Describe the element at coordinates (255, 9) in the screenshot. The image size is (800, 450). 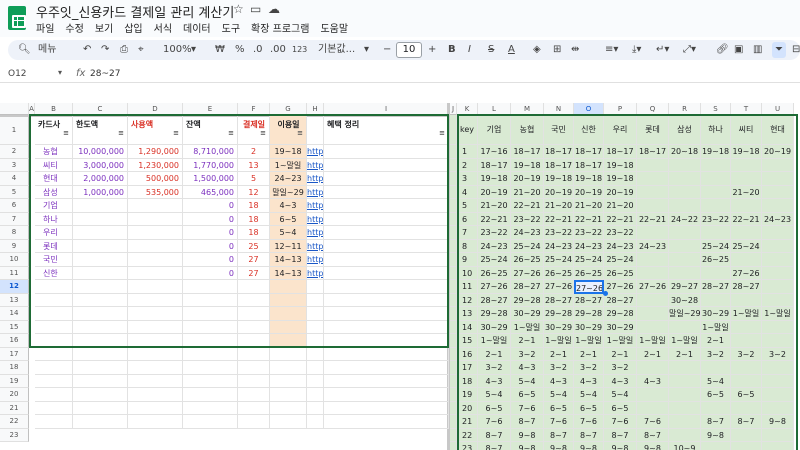
I see `folder-icon: ▭` at that location.